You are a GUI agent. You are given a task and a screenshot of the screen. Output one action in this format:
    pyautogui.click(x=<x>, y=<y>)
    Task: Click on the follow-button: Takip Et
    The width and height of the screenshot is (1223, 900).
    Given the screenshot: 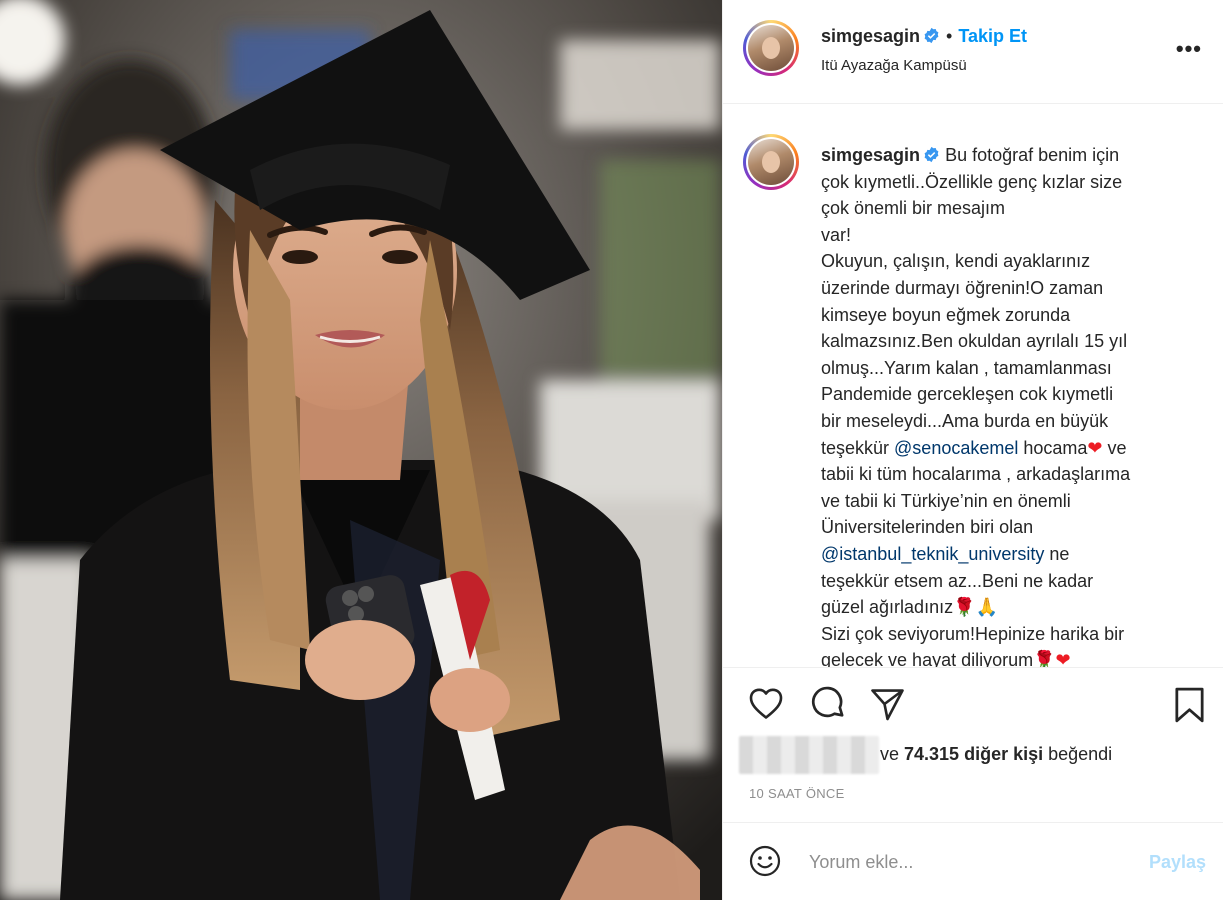 What is the action you would take?
    pyautogui.click(x=992, y=36)
    